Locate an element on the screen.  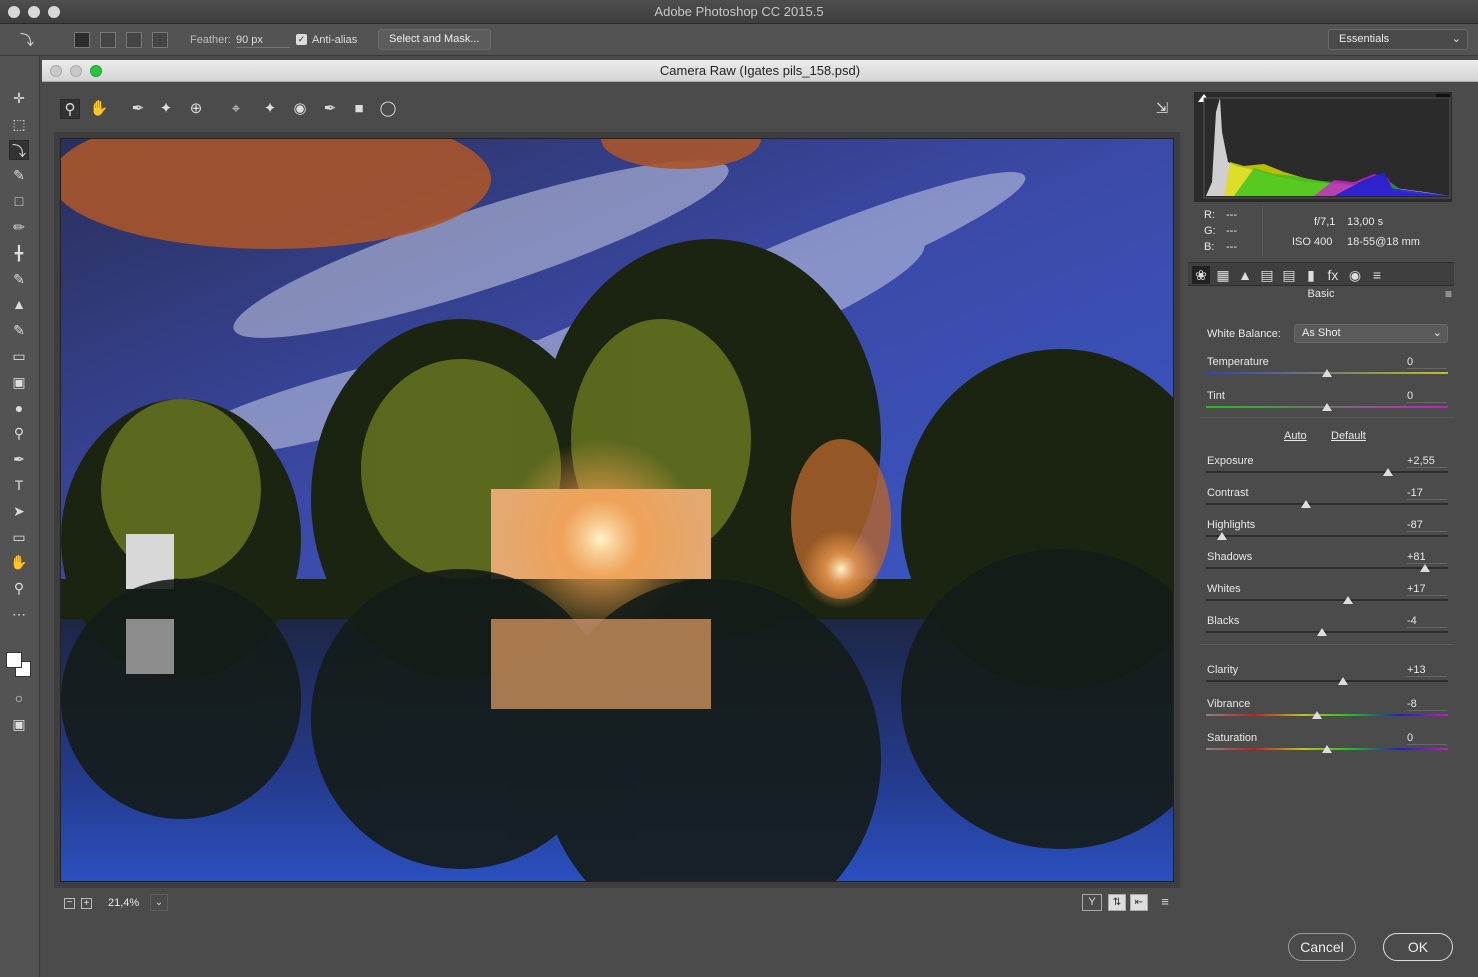
close-window-button is located at coordinates (14, 12).